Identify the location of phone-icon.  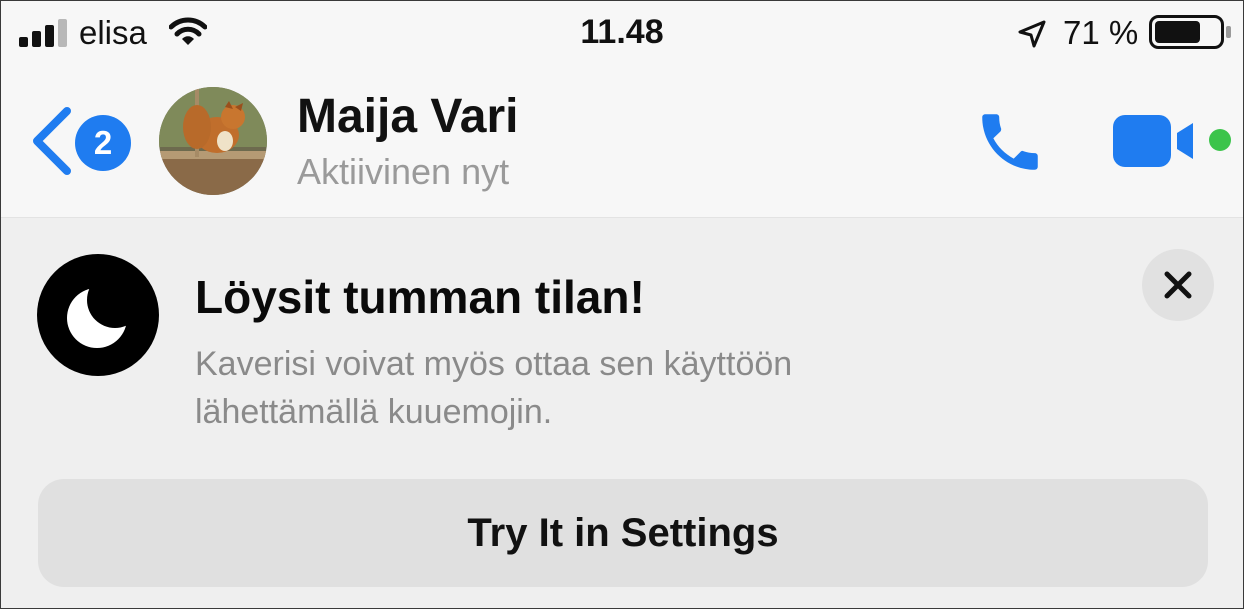
(1010, 142).